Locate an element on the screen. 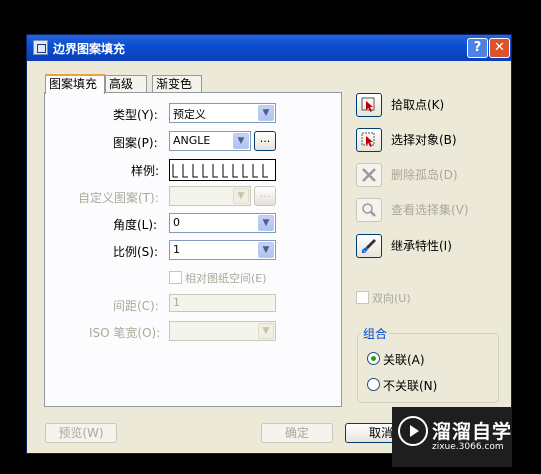 This screenshot has width=541, height=474. pick-points-button is located at coordinates (369, 105).